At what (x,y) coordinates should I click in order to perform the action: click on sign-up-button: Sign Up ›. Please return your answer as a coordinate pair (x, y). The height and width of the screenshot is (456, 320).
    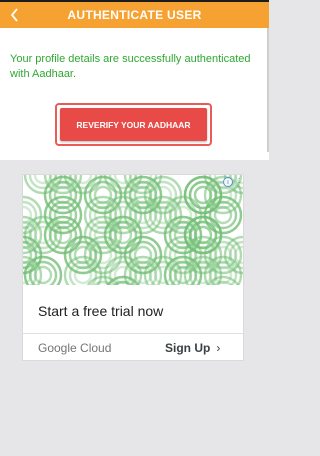
    Looking at the image, I should click on (192, 348).